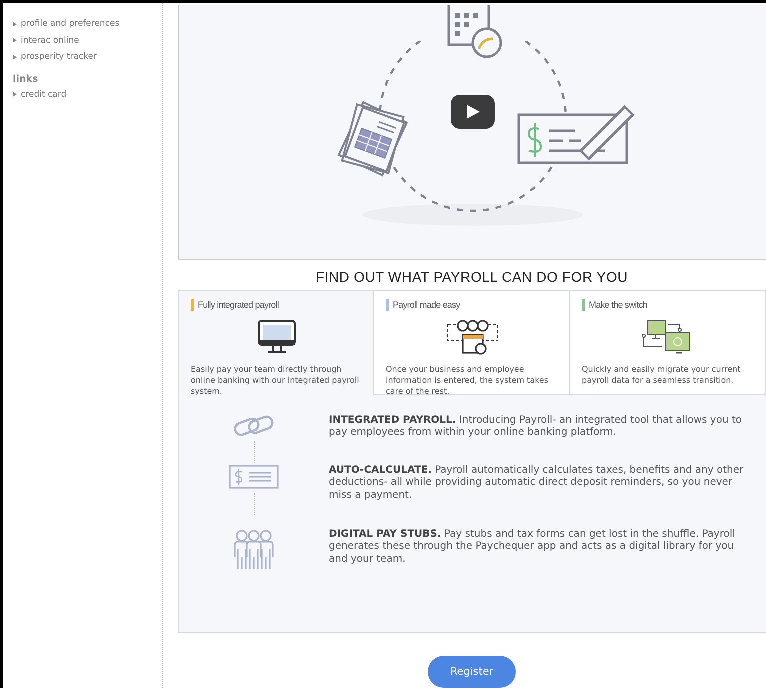 The height and width of the screenshot is (688, 766). I want to click on feature-description: INTEGRATED PAYROLL. Introducing Payroll- an integrated tool that allows you to pay employees from within your online banking platform., so click(536, 427).